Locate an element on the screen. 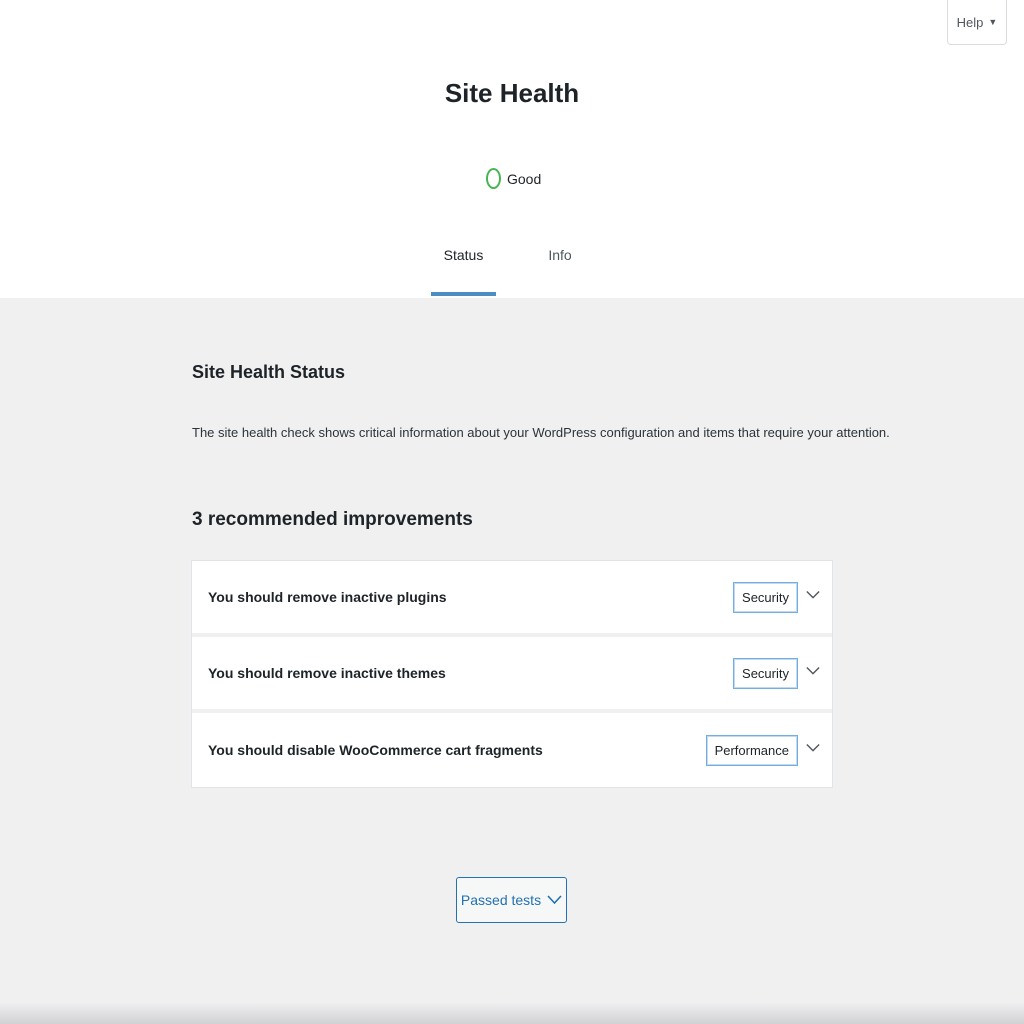 The image size is (1024, 1024). passed-tests-label: Passed tests is located at coordinates (501, 900).